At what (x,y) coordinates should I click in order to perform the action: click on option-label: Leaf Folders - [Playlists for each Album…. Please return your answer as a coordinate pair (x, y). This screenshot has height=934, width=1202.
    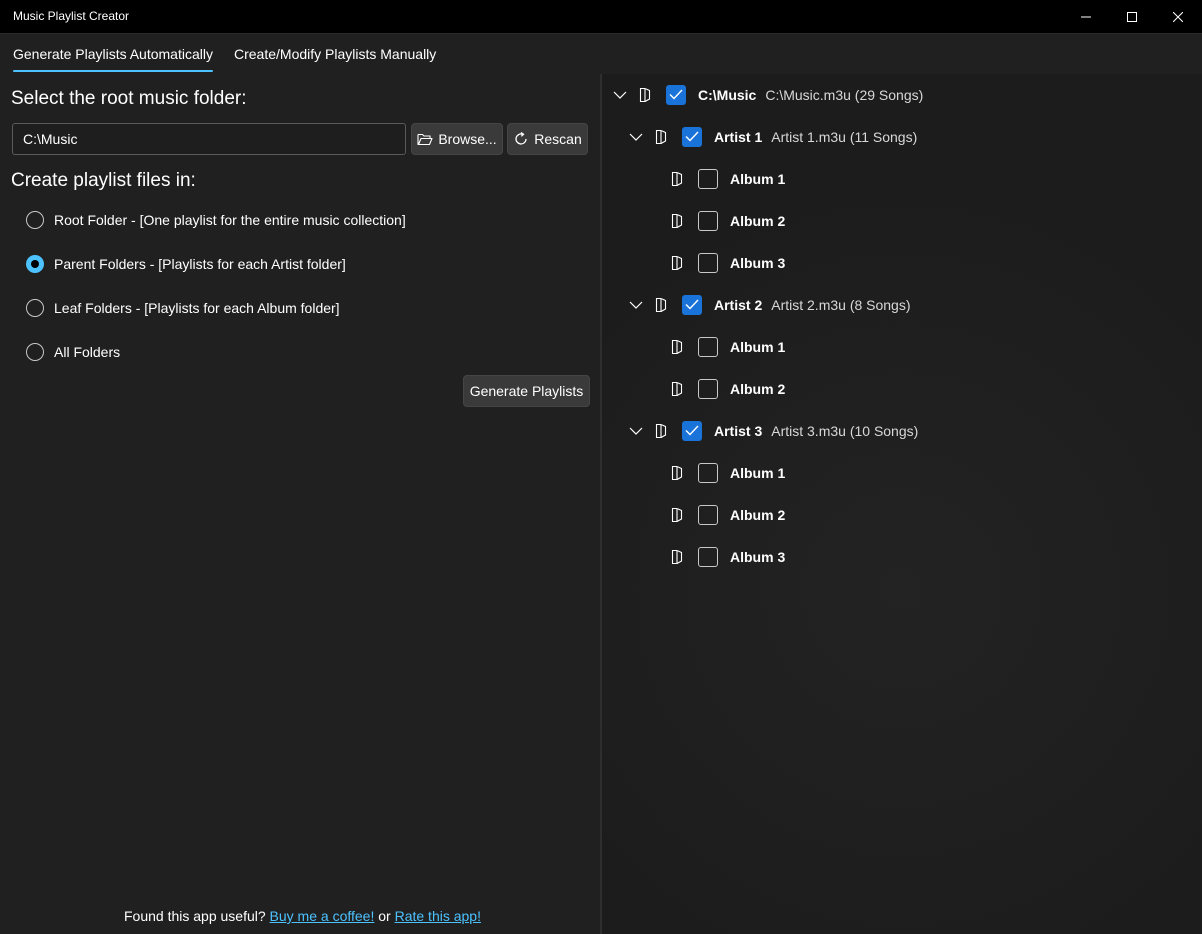
    Looking at the image, I should click on (197, 308).